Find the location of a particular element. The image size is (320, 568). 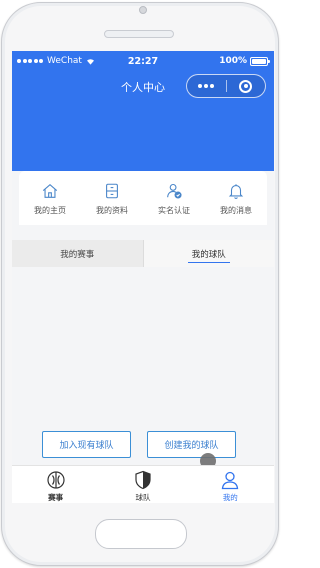

menu-item-messages: 我的消息 is located at coordinates (236, 198).